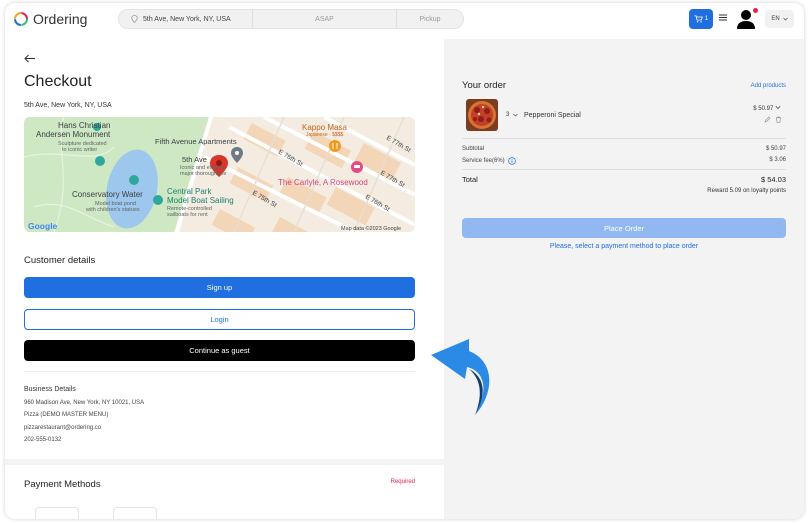 The height and width of the screenshot is (524, 808). What do you see at coordinates (698, 19) in the screenshot?
I see `cart-icon` at bounding box center [698, 19].